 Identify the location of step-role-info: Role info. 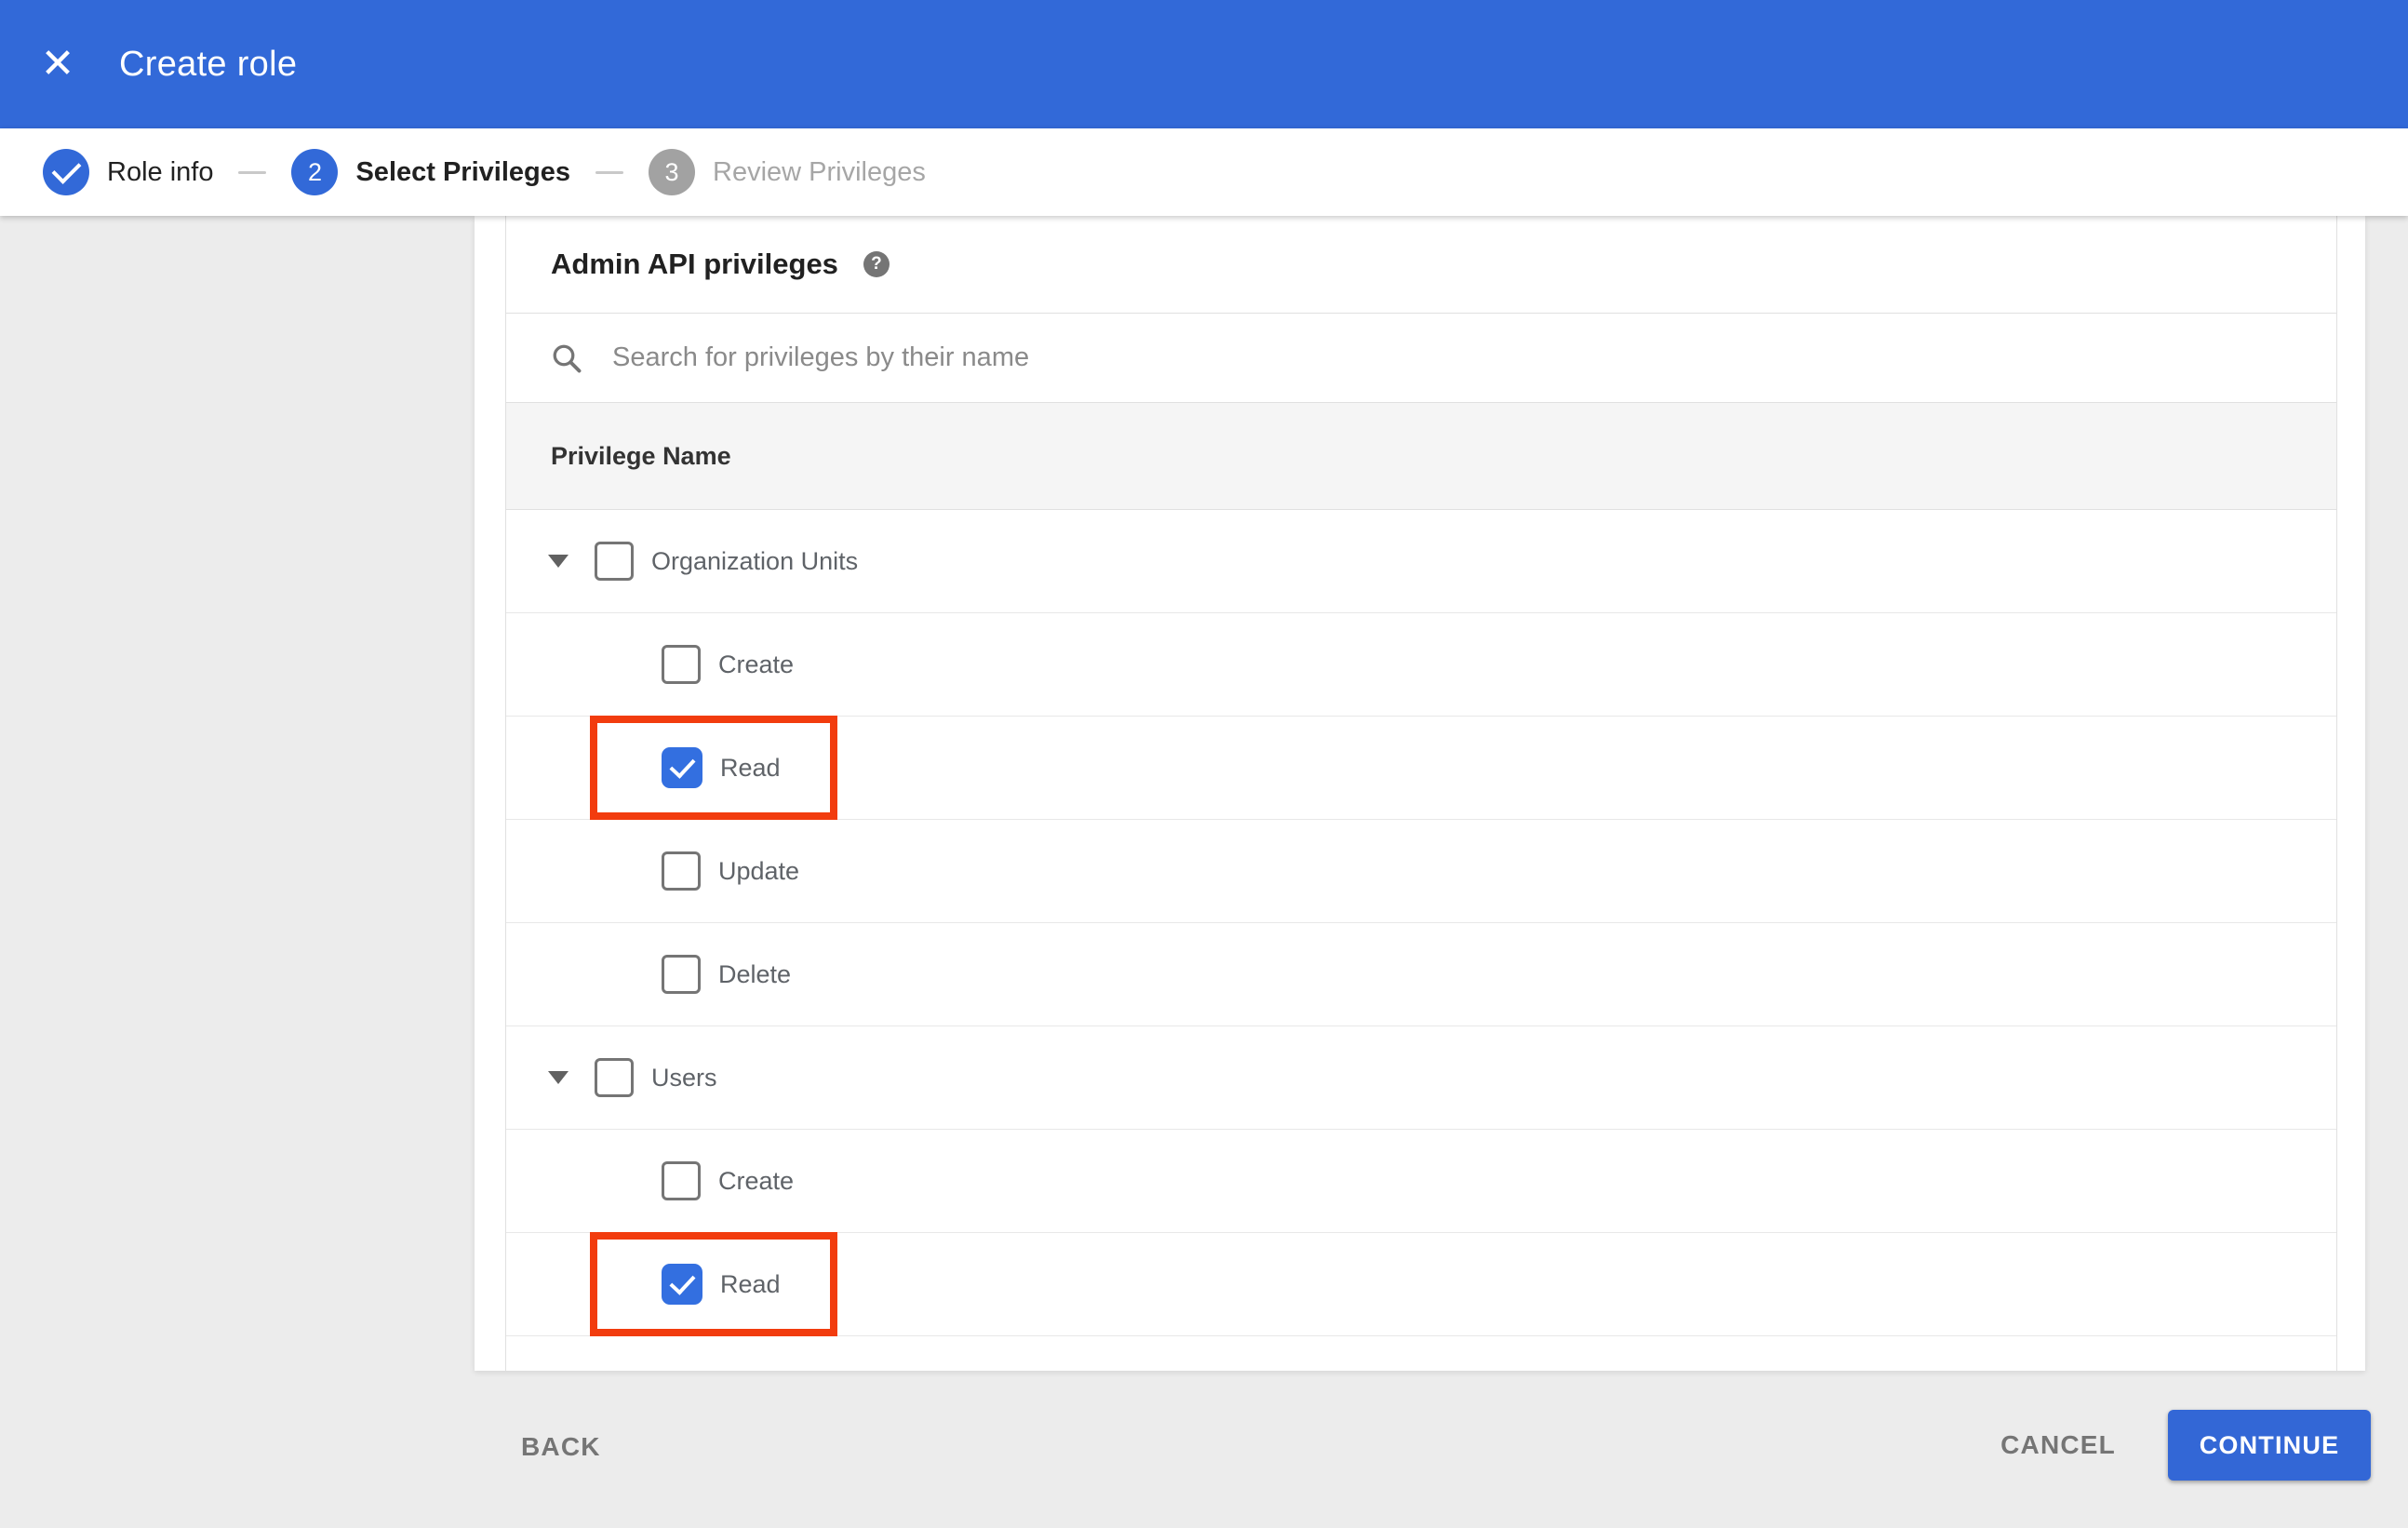
(128, 172).